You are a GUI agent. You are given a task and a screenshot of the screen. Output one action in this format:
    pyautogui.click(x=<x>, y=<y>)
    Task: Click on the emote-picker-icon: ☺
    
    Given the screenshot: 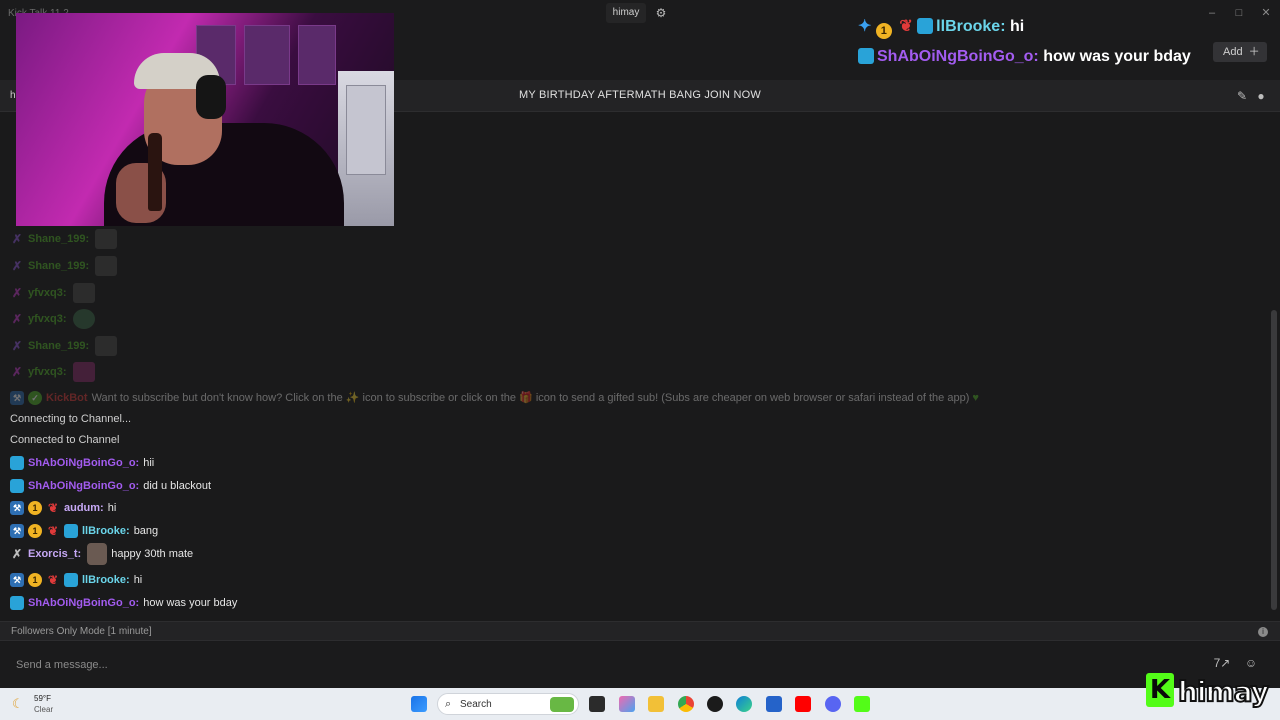 What is the action you would take?
    pyautogui.click(x=1251, y=663)
    